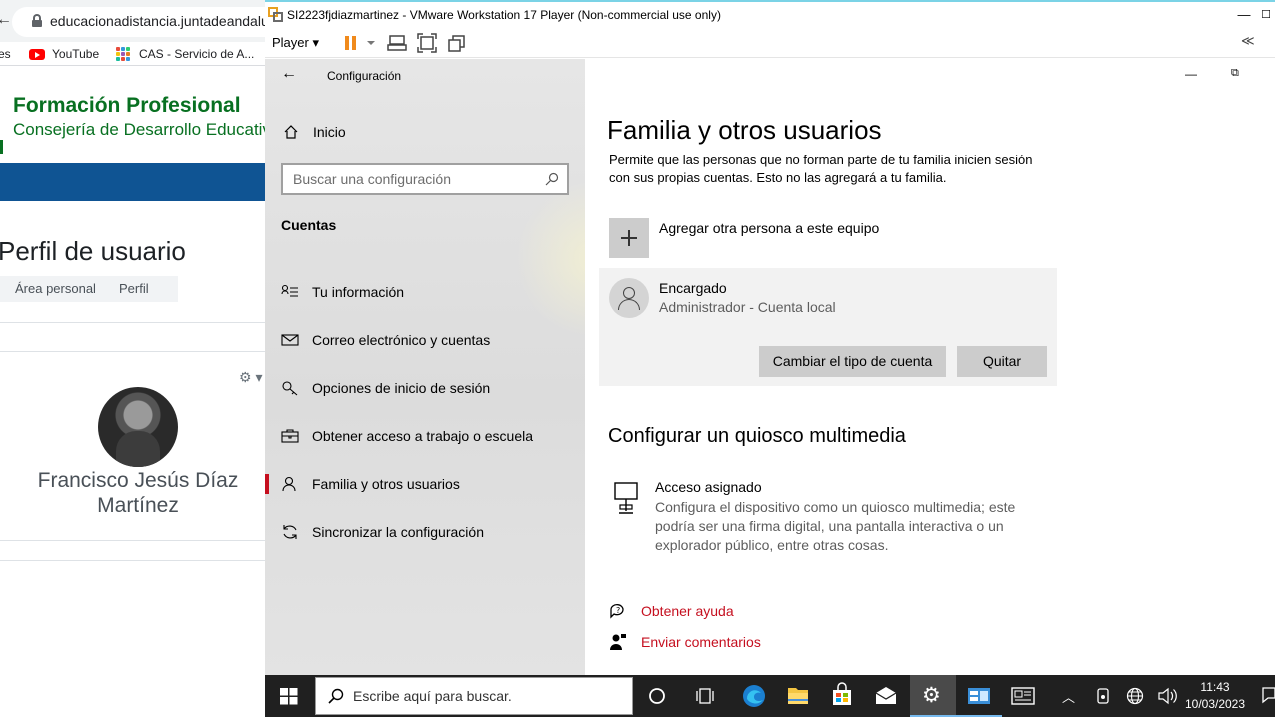 Image resolution: width=1275 pixels, height=717 pixels. What do you see at coordinates (53, 289) in the screenshot?
I see `breadcrumb-home: Área personal` at bounding box center [53, 289].